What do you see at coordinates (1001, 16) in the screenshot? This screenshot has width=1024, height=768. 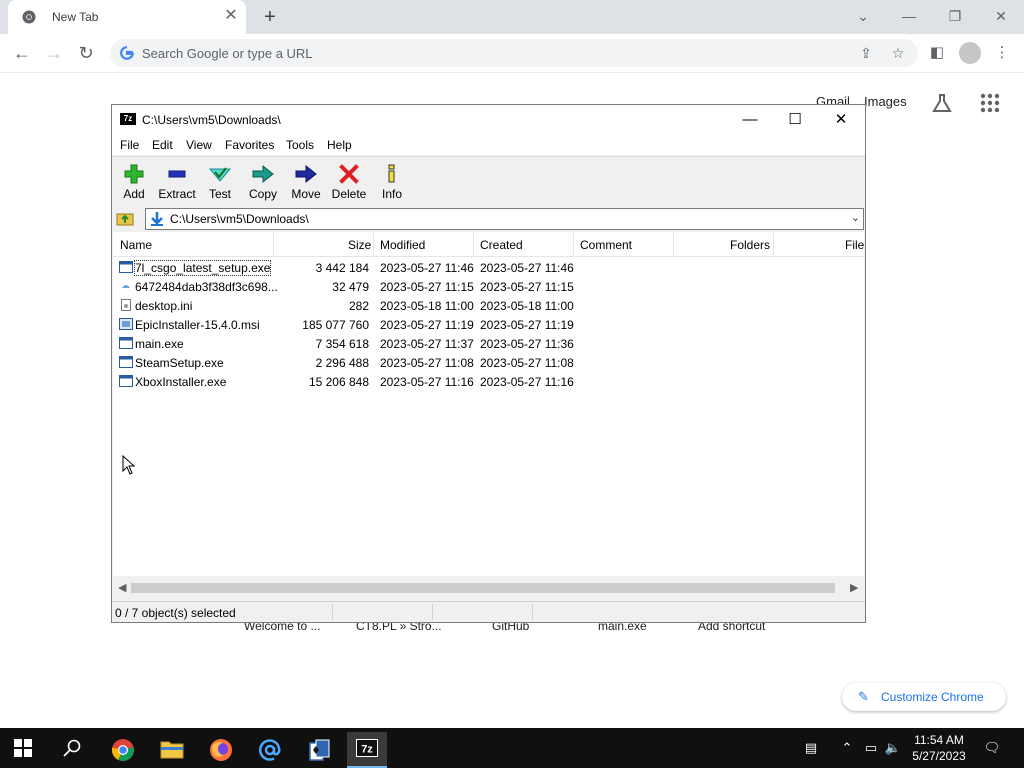 I see `close-window-icon: ✕` at bounding box center [1001, 16].